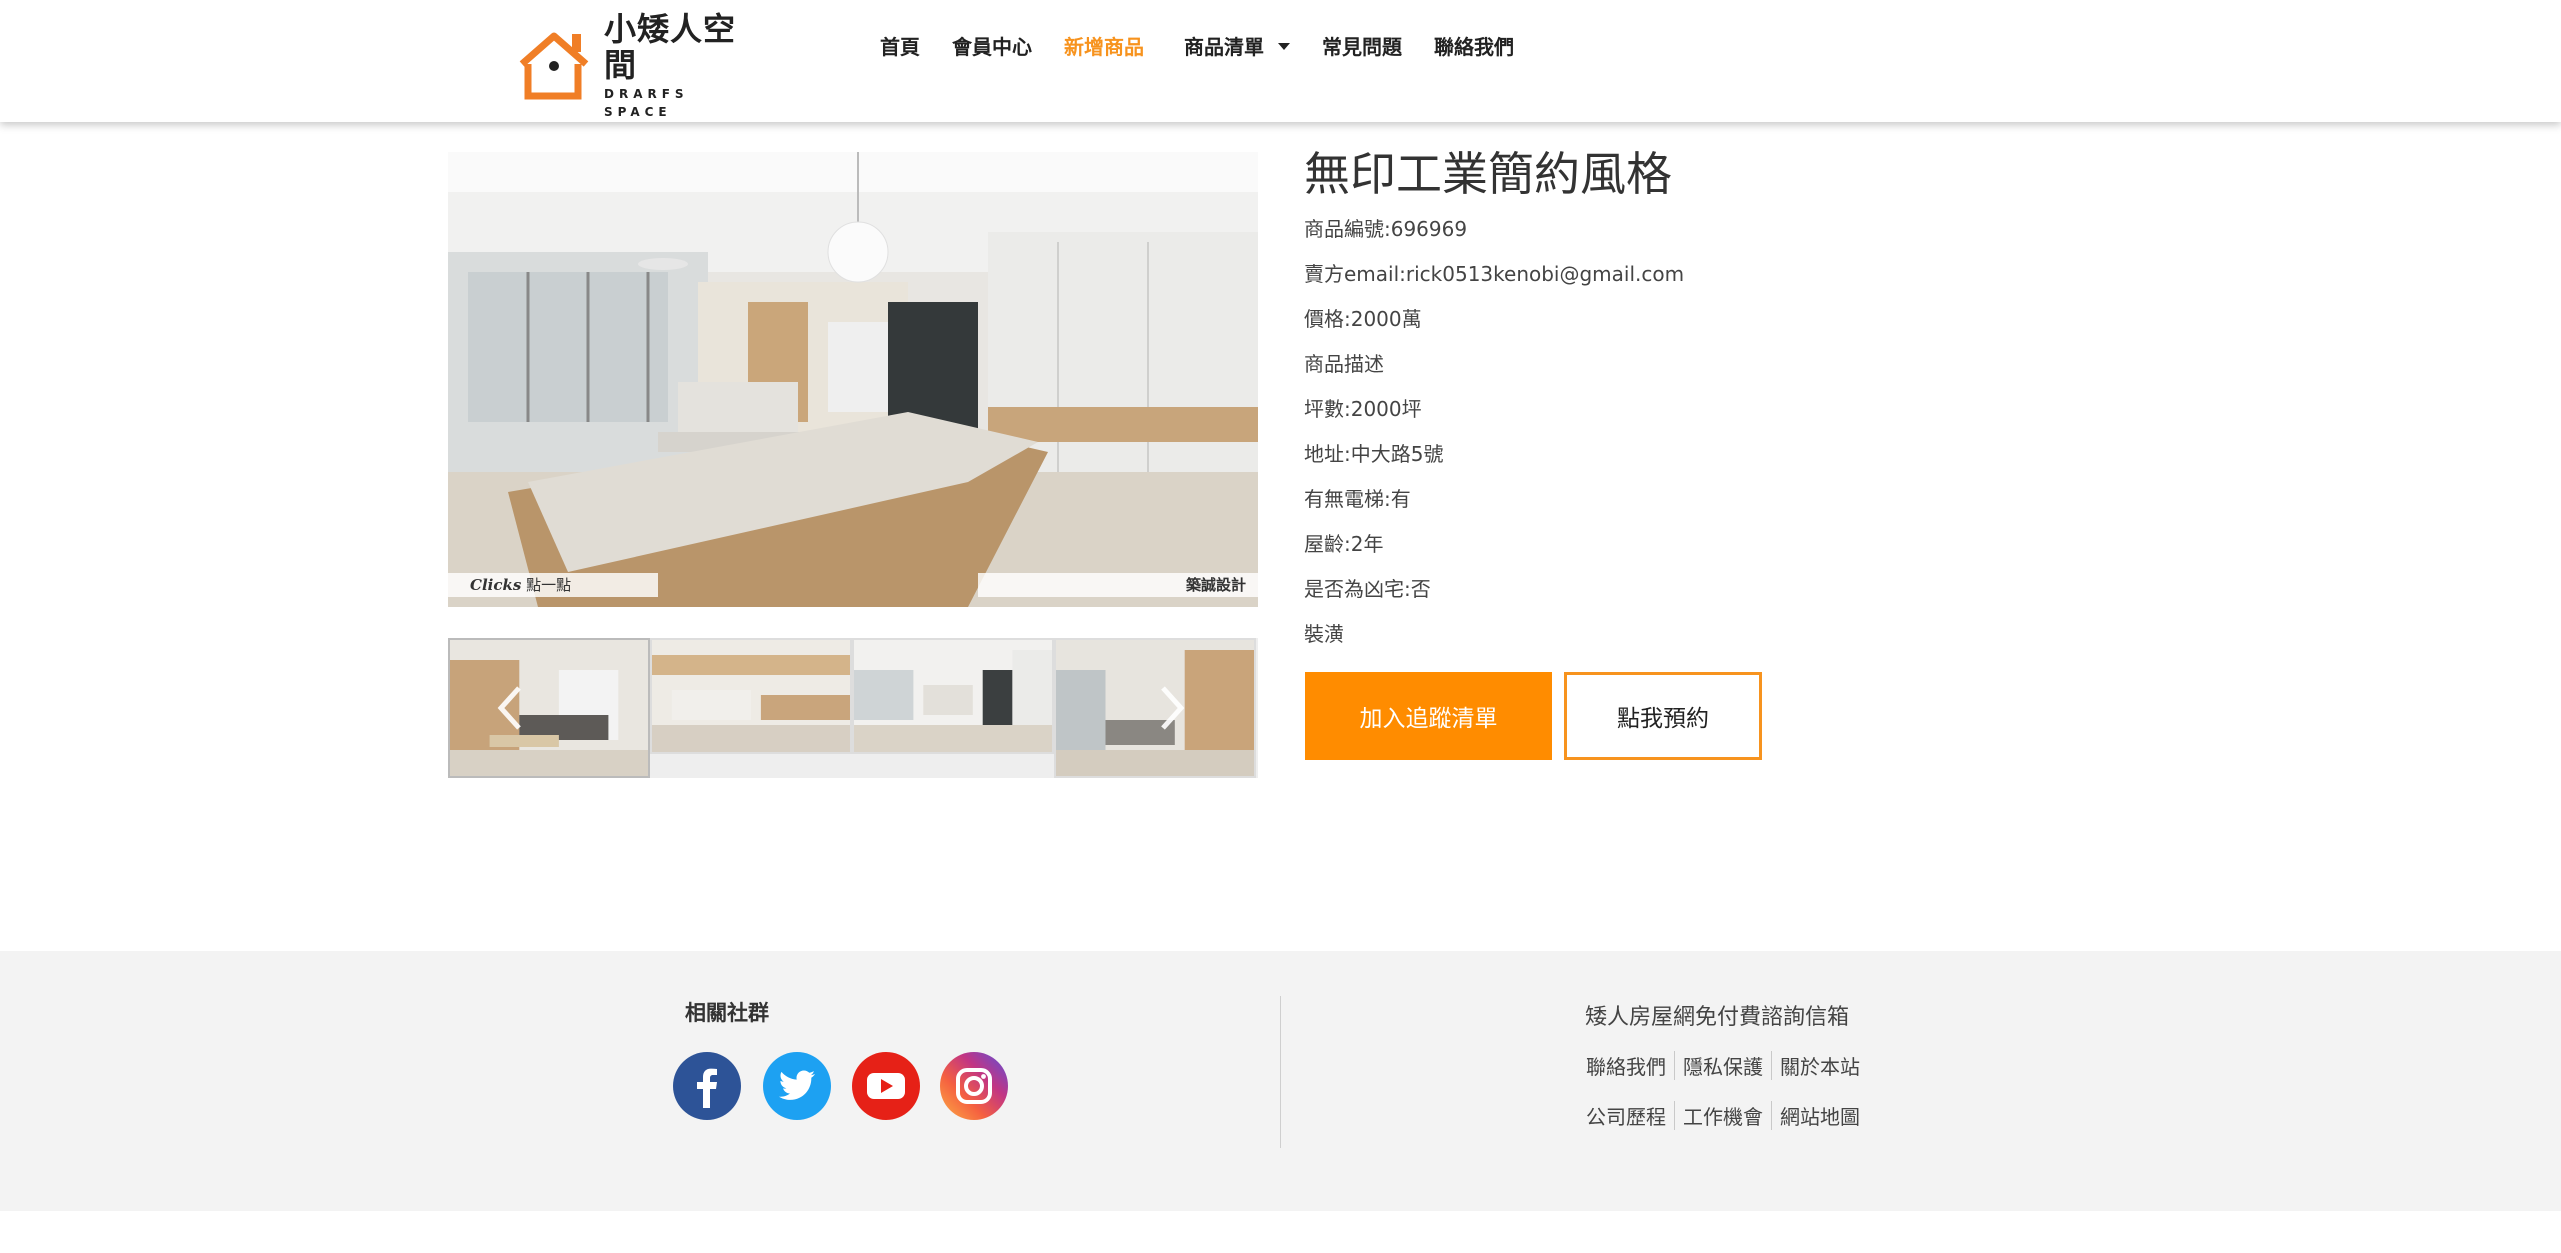 The height and width of the screenshot is (1253, 2561). I want to click on nav-faq: 常見問題, so click(1362, 45).